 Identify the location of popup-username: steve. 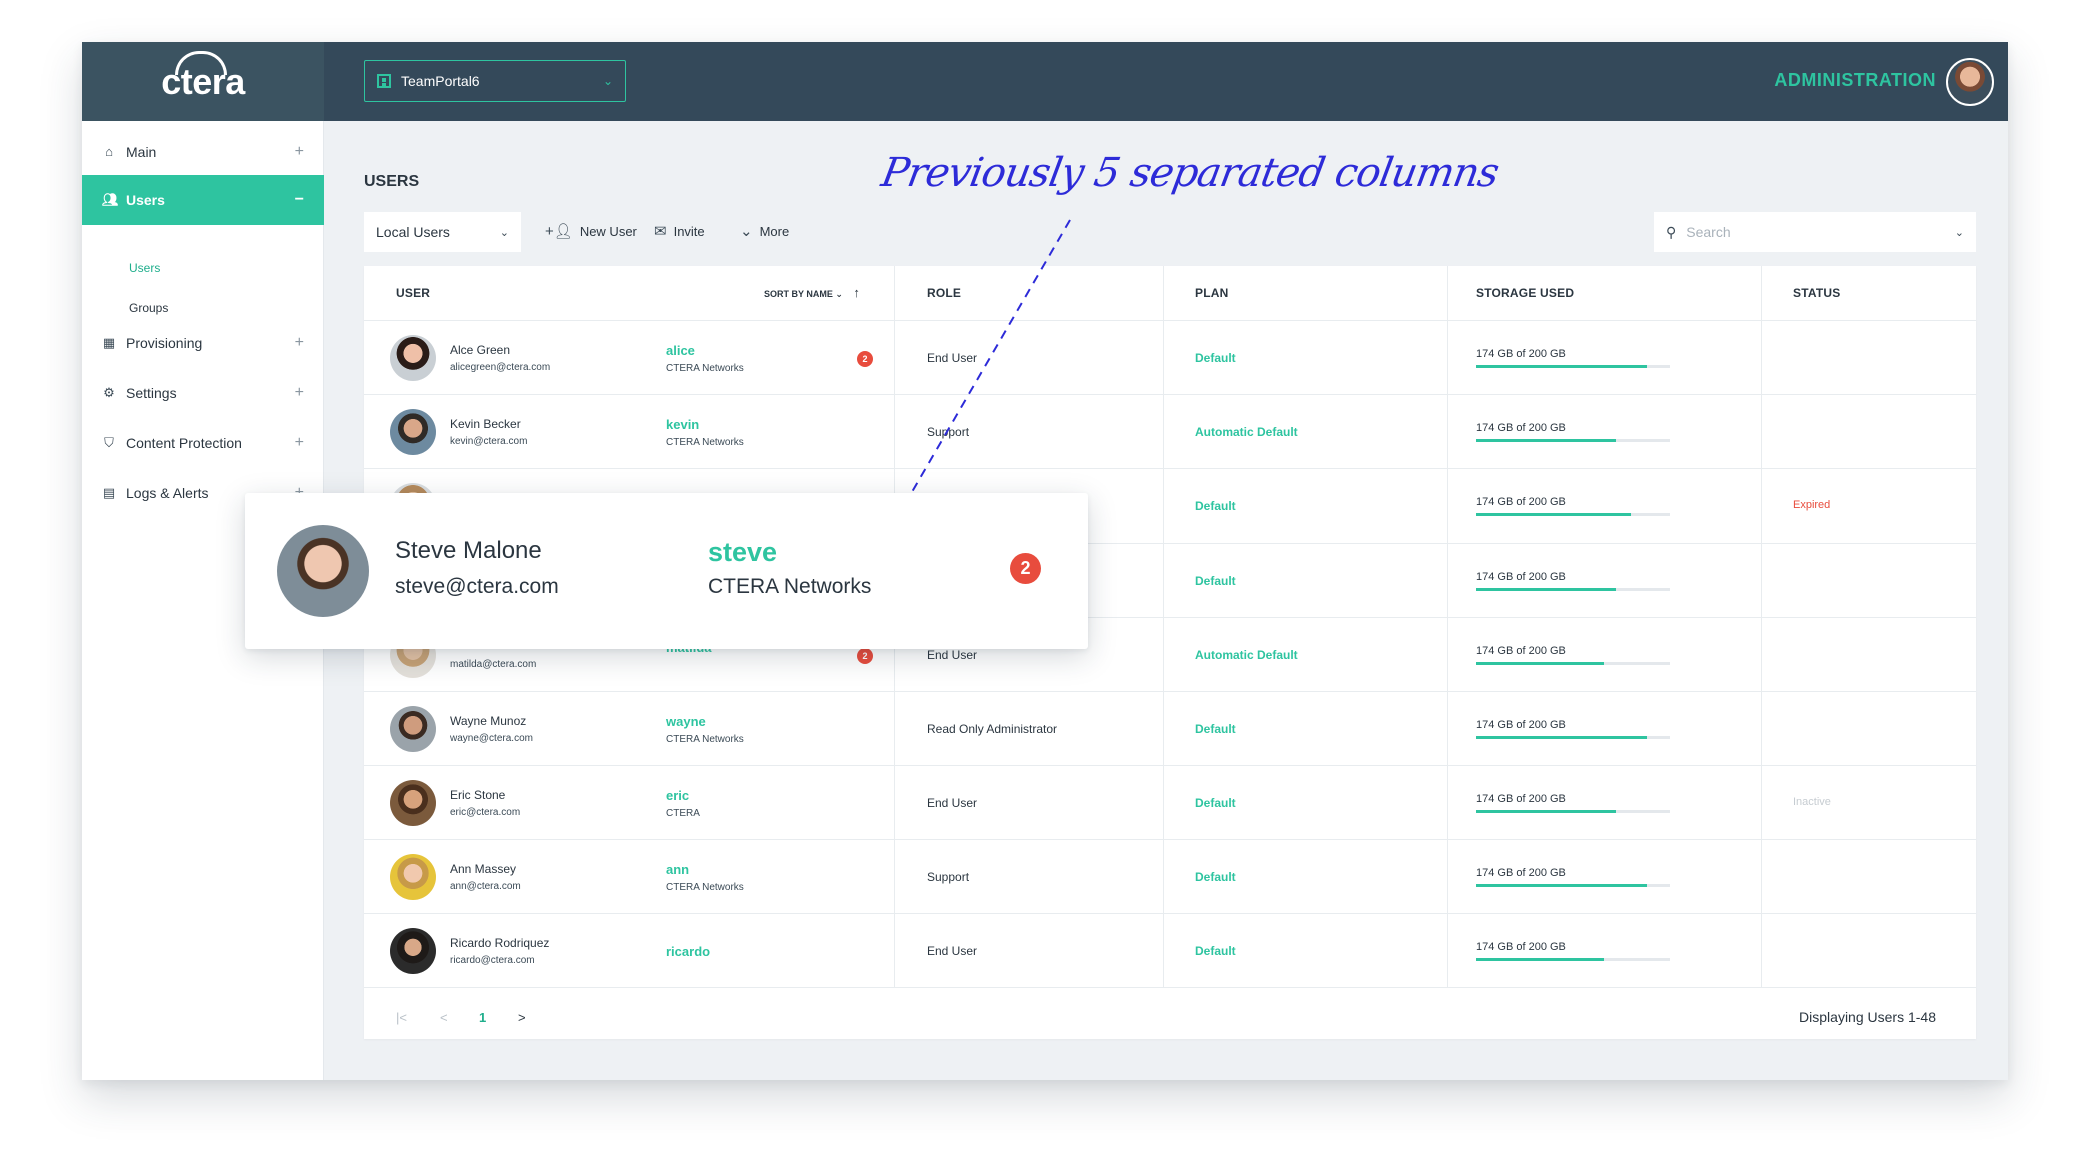
(742, 552).